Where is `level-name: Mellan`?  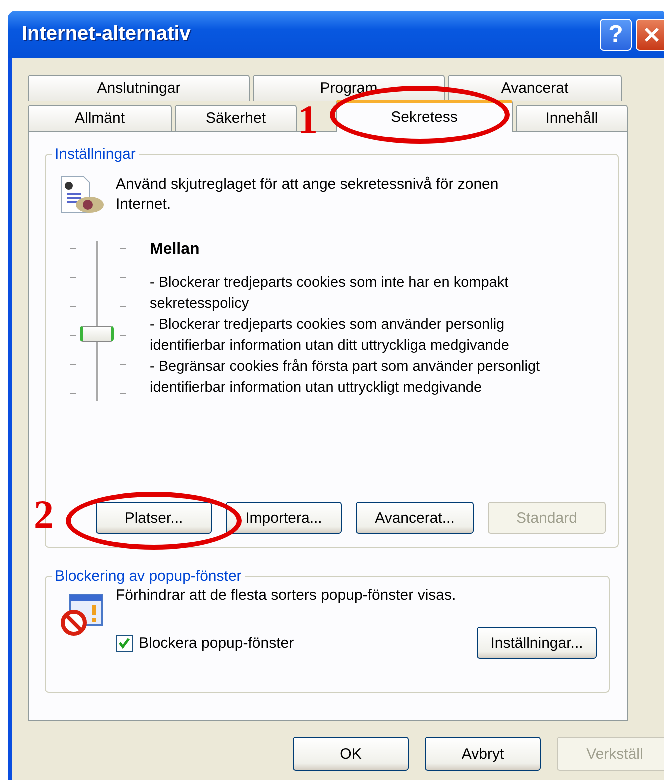
level-name: Mellan is located at coordinates (175, 250).